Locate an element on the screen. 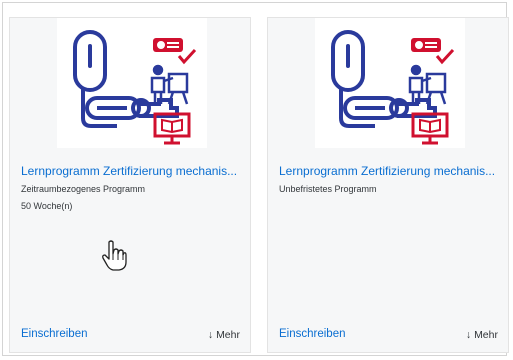 Image resolution: width=513 pixels, height=360 pixels. program-duration: 50 Woche(n) is located at coordinates (47, 206).